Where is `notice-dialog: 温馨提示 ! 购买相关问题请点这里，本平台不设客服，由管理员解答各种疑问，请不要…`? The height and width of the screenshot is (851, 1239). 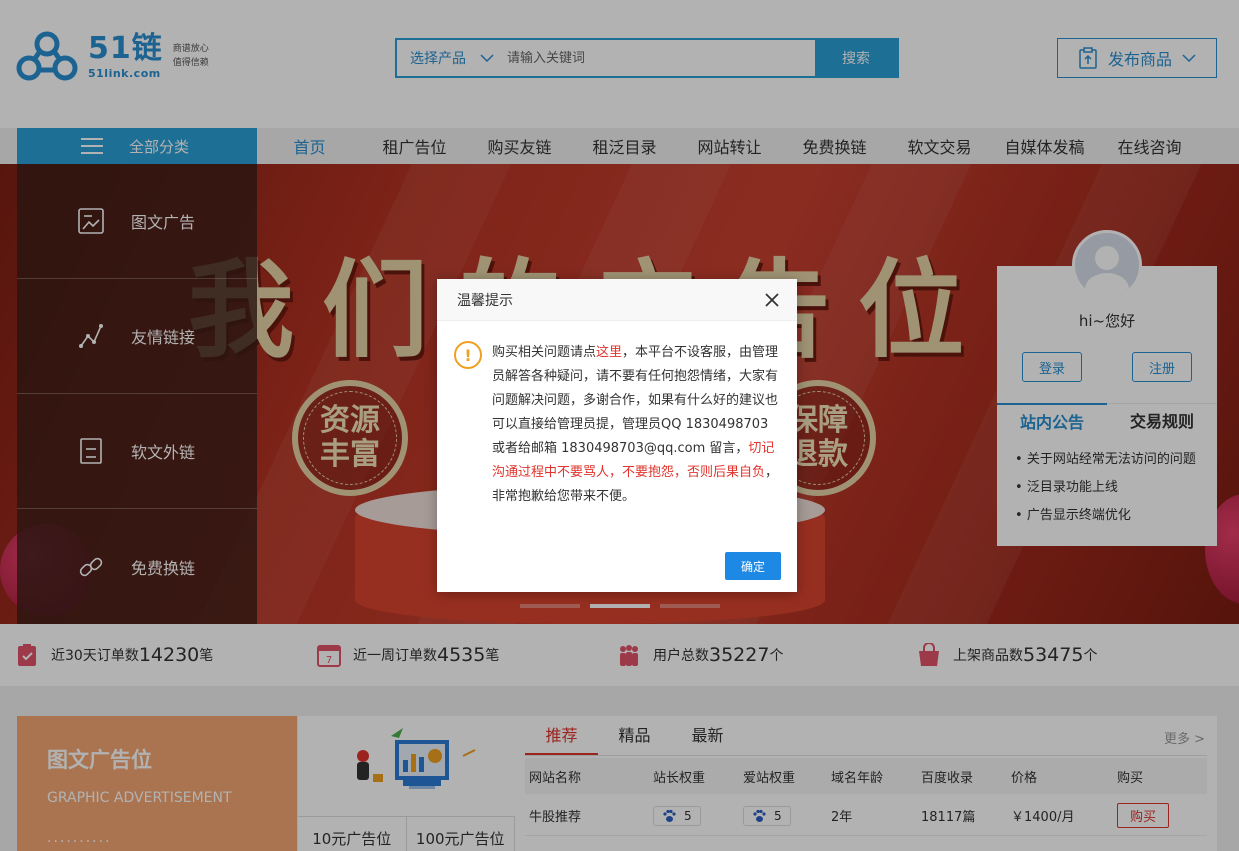 notice-dialog: 温馨提示 ! 购买相关问题请点这里，本平台不设客服，由管理员解答各种疑问，请不要… is located at coordinates (617, 435).